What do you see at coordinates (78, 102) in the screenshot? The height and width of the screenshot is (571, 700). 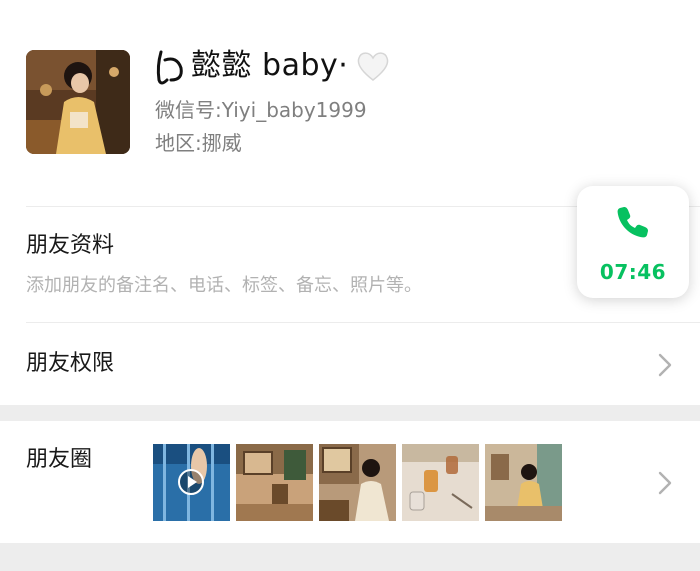 I see `avatar` at bounding box center [78, 102].